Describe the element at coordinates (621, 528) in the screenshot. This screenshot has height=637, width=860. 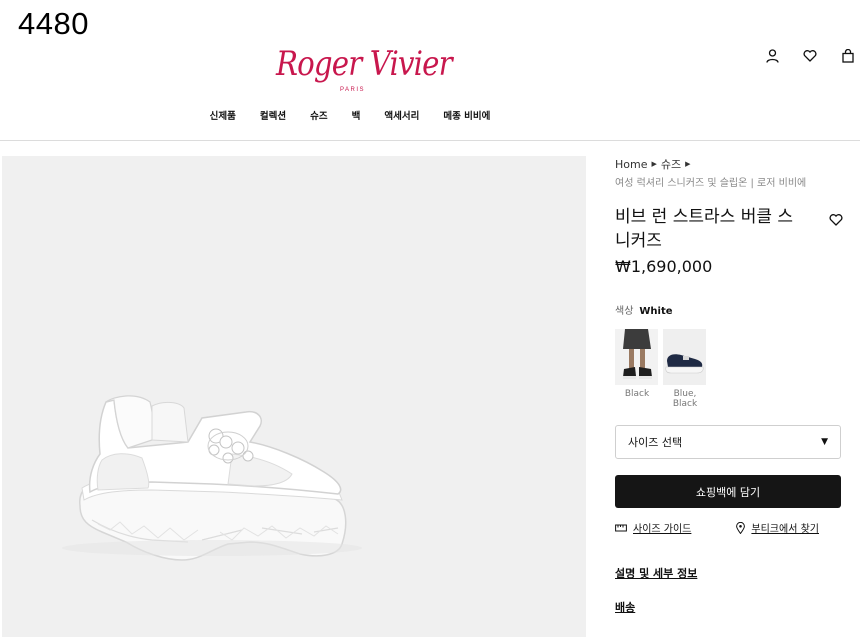
I see `ruler-icon` at that location.